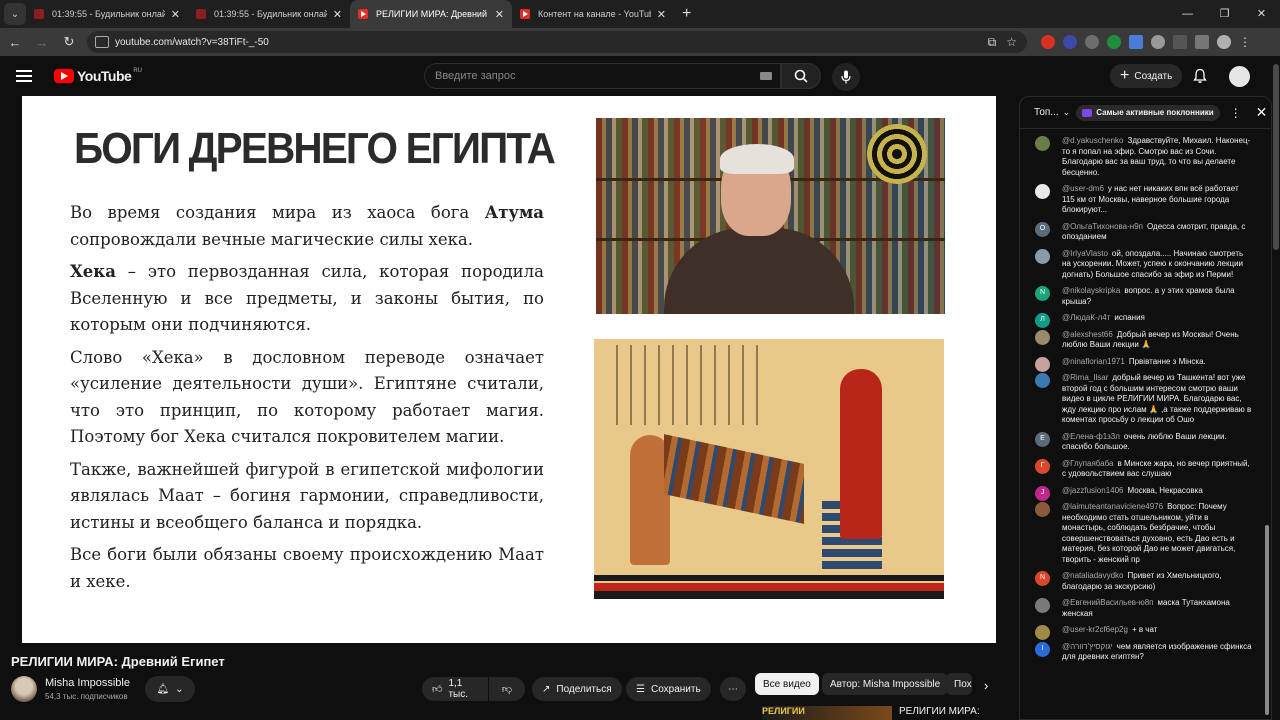  What do you see at coordinates (1202, 42) in the screenshot?
I see `media-icon` at bounding box center [1202, 42].